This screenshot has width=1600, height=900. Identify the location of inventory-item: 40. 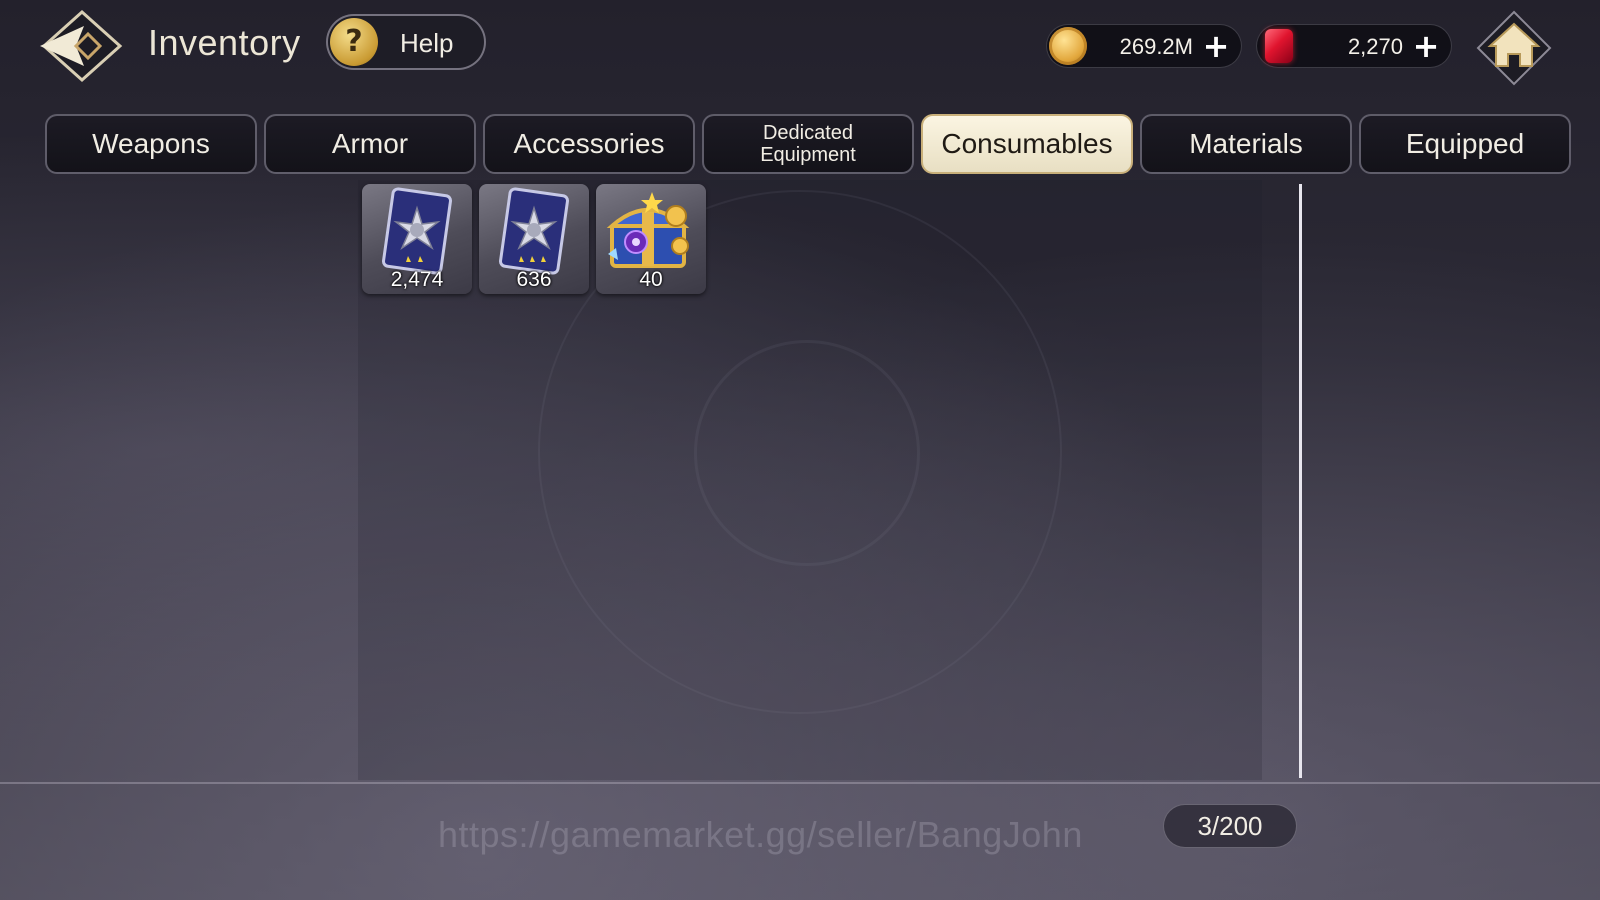
(651, 239).